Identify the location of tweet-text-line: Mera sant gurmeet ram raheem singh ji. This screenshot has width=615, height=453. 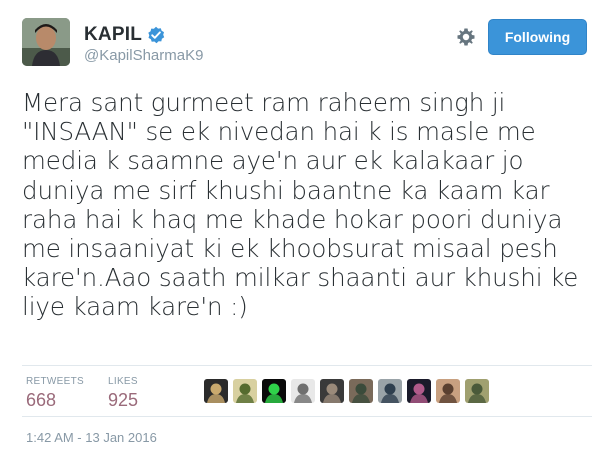
(264, 102).